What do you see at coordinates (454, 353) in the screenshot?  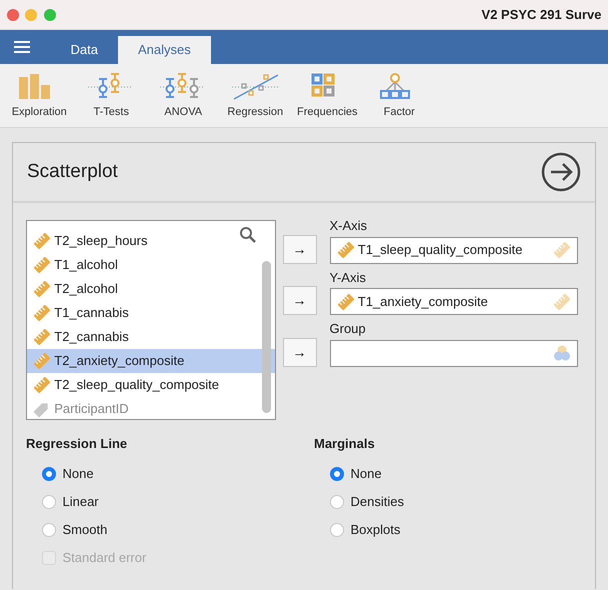 I see `target-field` at bounding box center [454, 353].